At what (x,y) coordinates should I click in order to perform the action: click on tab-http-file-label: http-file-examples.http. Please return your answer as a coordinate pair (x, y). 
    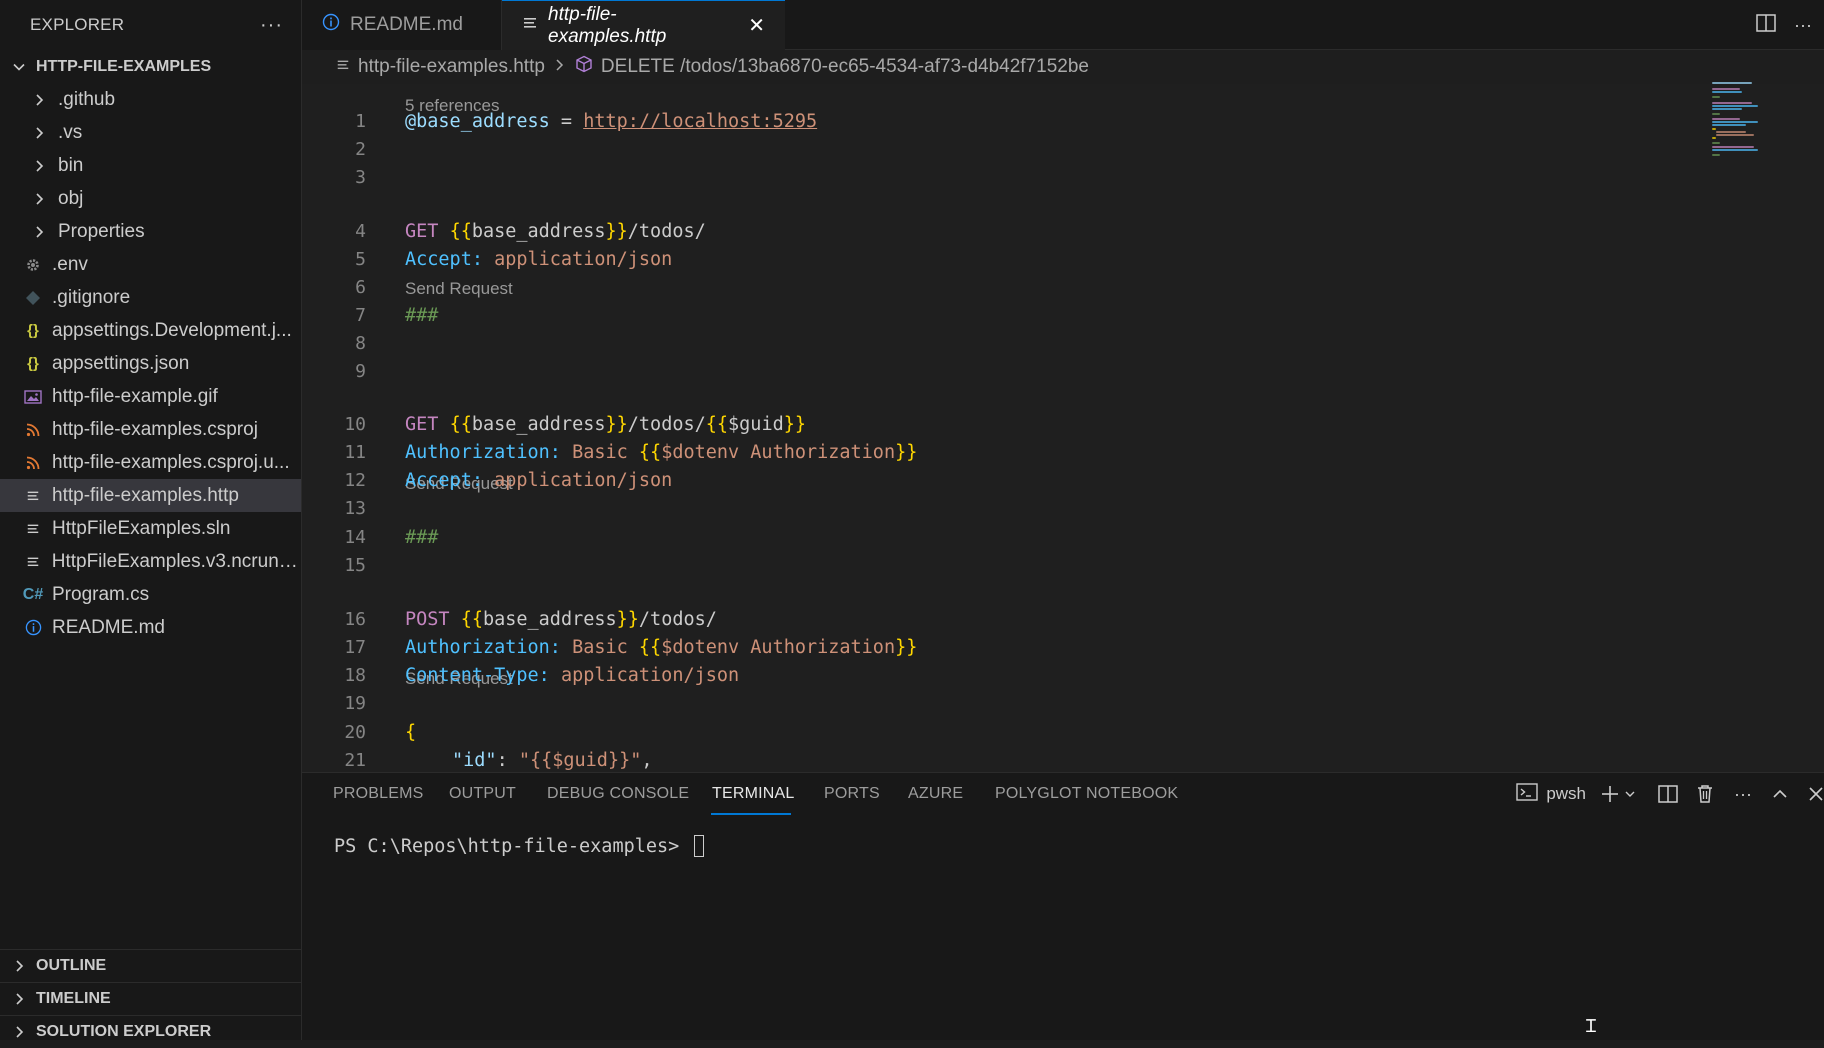
    Looking at the image, I should click on (607, 25).